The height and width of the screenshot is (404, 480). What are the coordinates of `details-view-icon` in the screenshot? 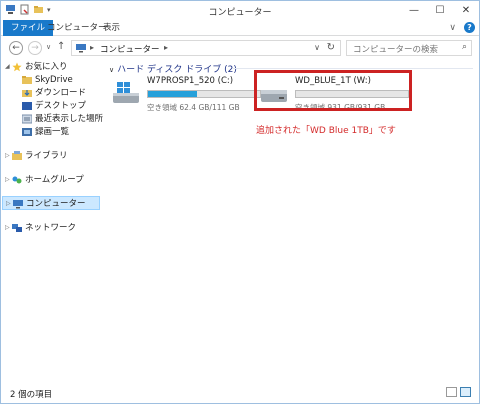 It's located at (451, 392).